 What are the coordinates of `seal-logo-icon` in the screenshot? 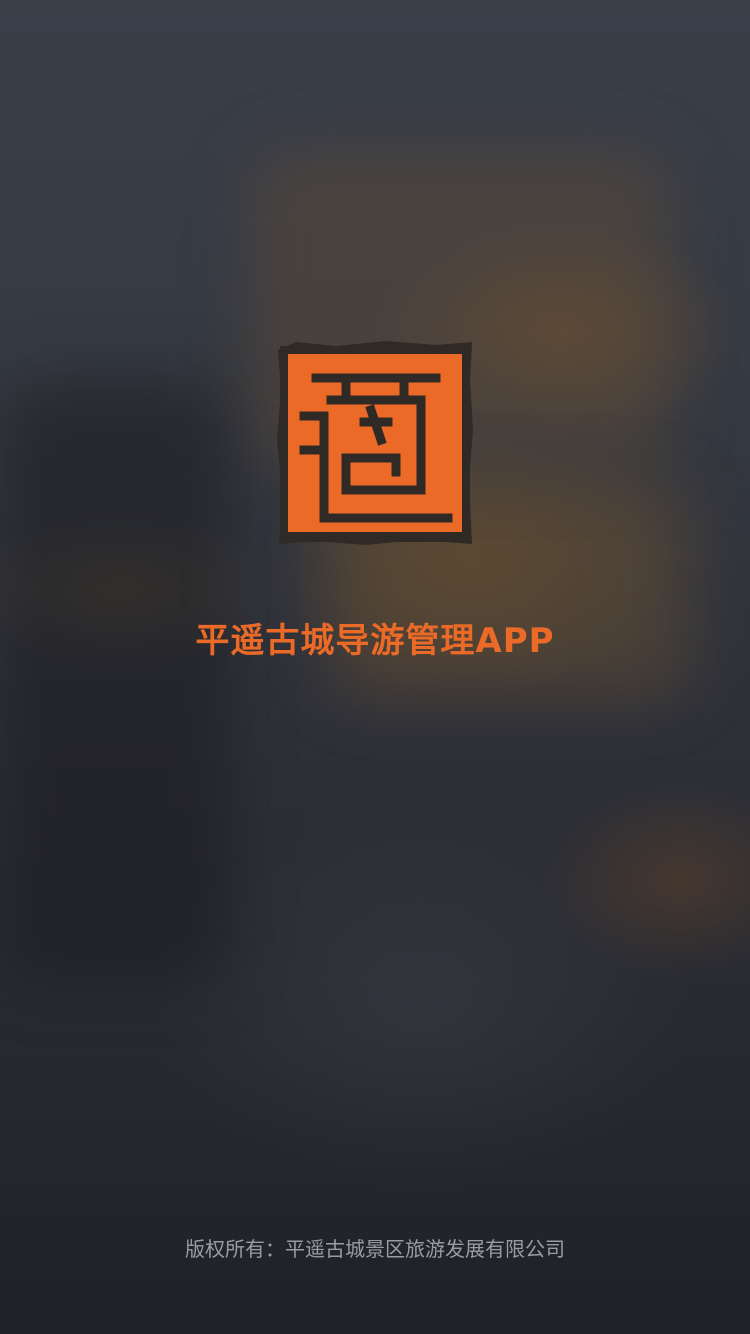 It's located at (375, 443).